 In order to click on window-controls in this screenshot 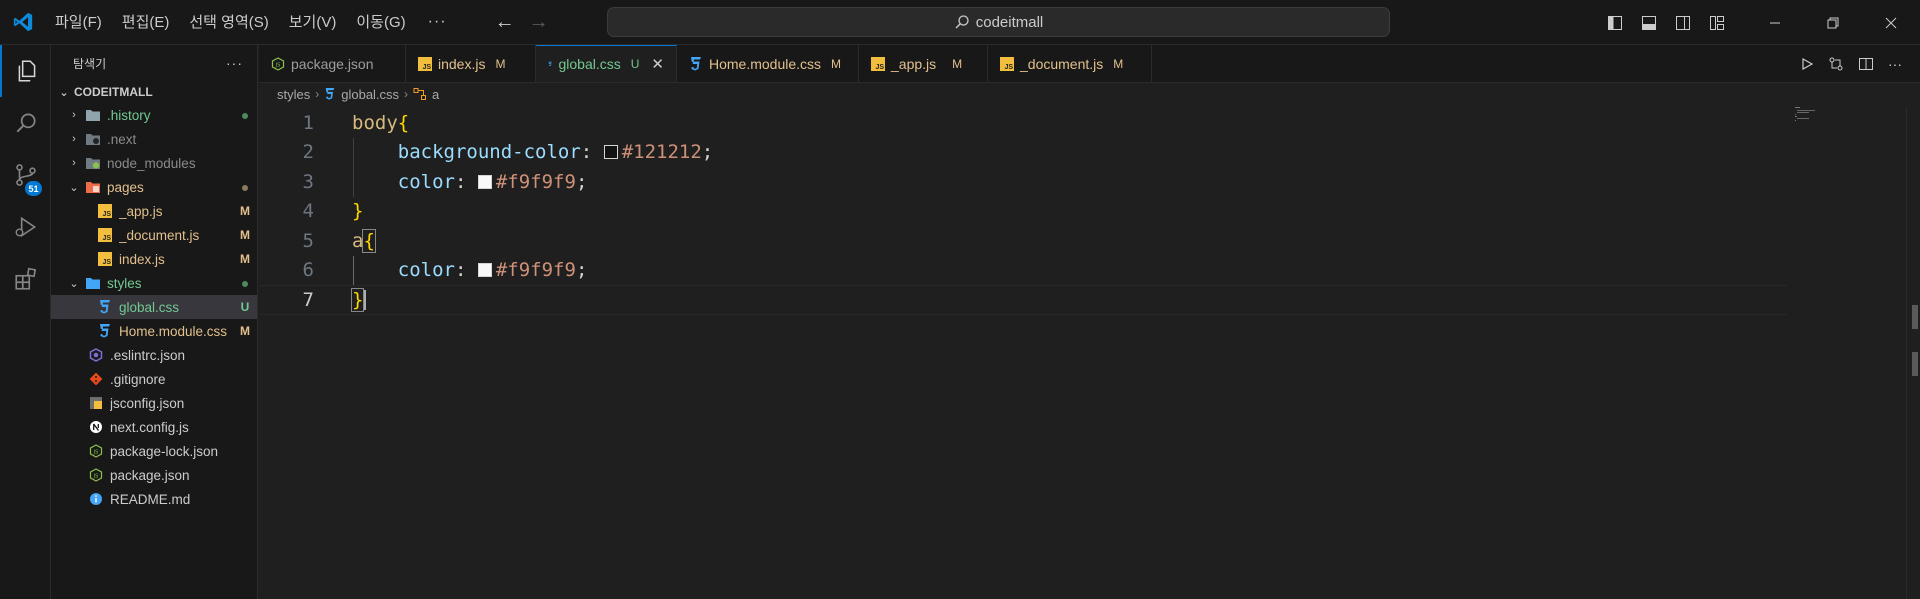, I will do `click(1759, 22)`.